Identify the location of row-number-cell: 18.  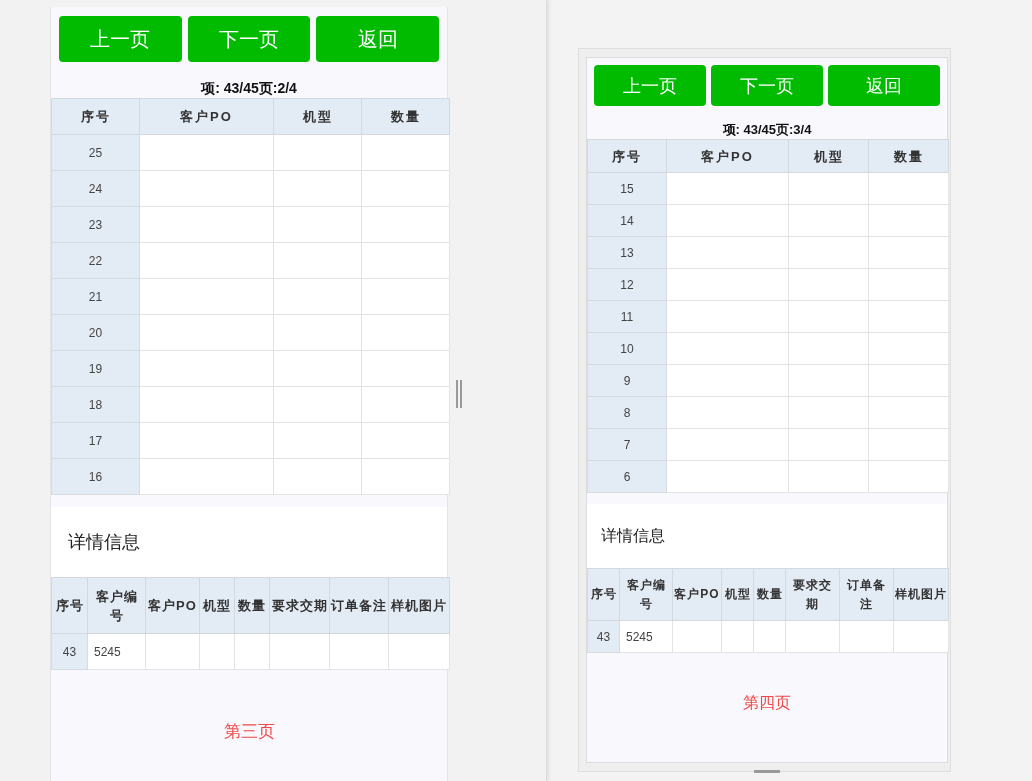
(95, 404).